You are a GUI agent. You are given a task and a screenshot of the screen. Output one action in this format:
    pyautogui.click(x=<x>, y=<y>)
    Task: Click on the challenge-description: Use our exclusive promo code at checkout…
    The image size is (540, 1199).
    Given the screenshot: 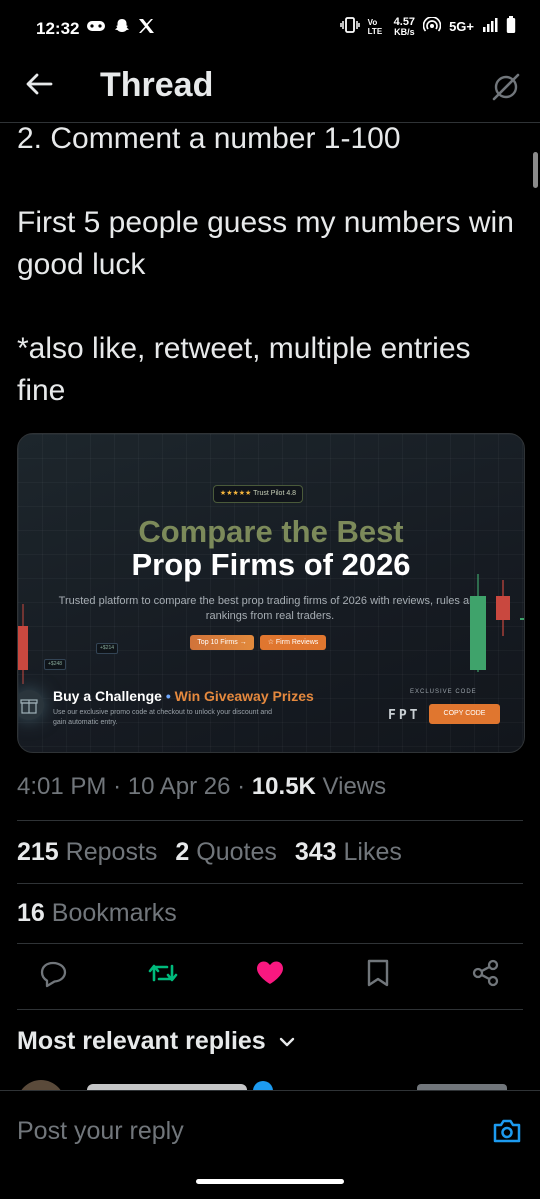 What is the action you would take?
    pyautogui.click(x=163, y=717)
    